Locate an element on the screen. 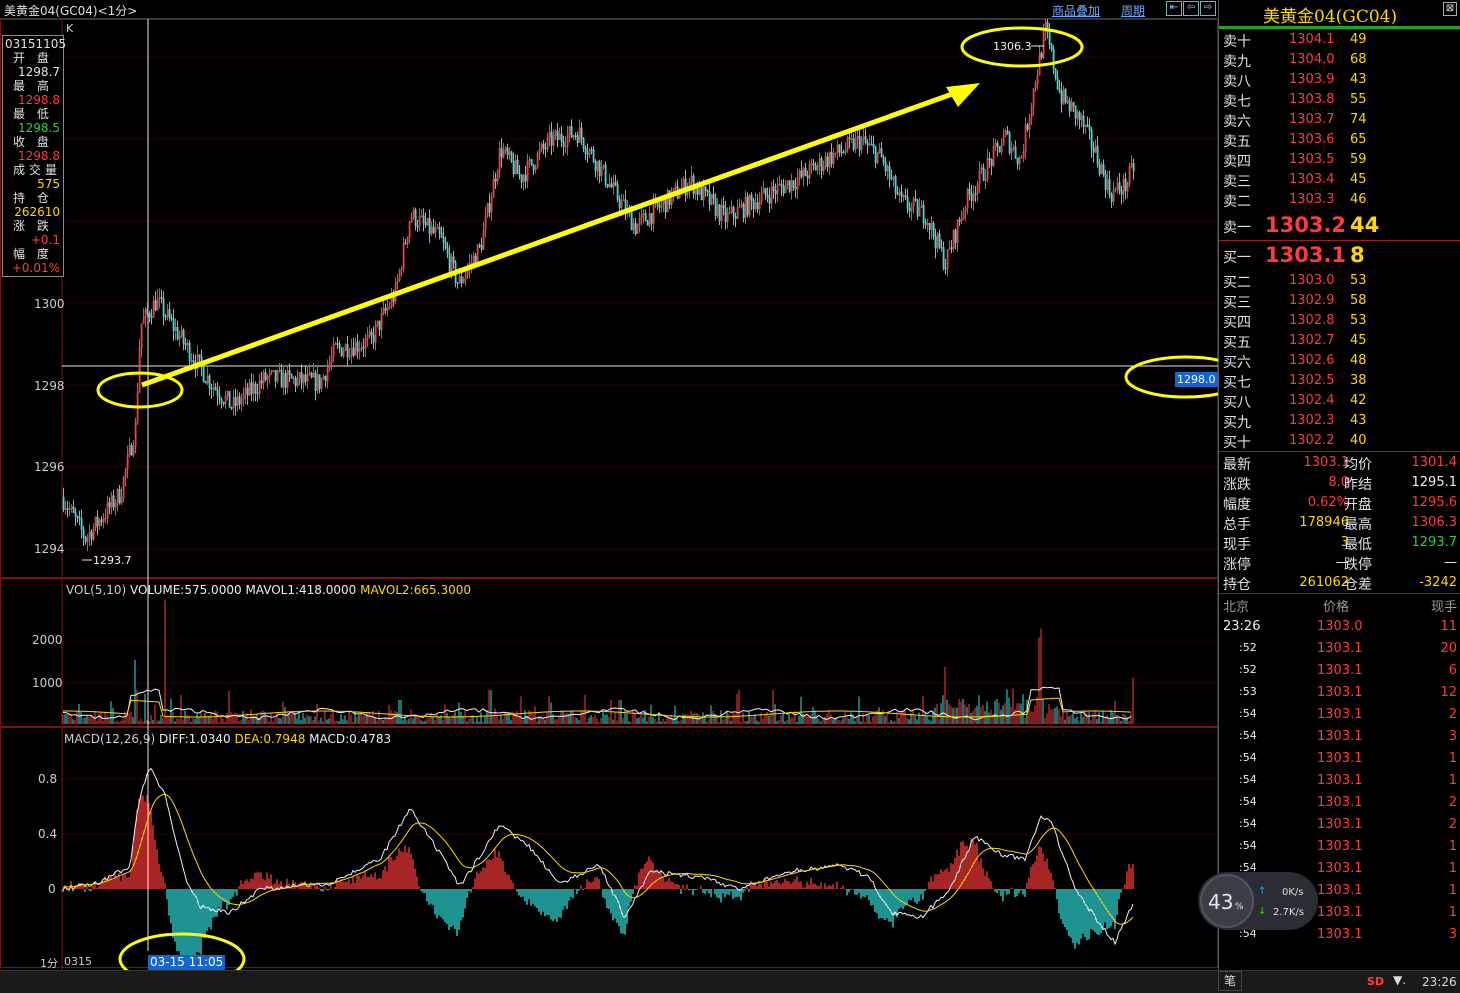  bid-row: 买五 1302.7 45 is located at coordinates (1339, 341).